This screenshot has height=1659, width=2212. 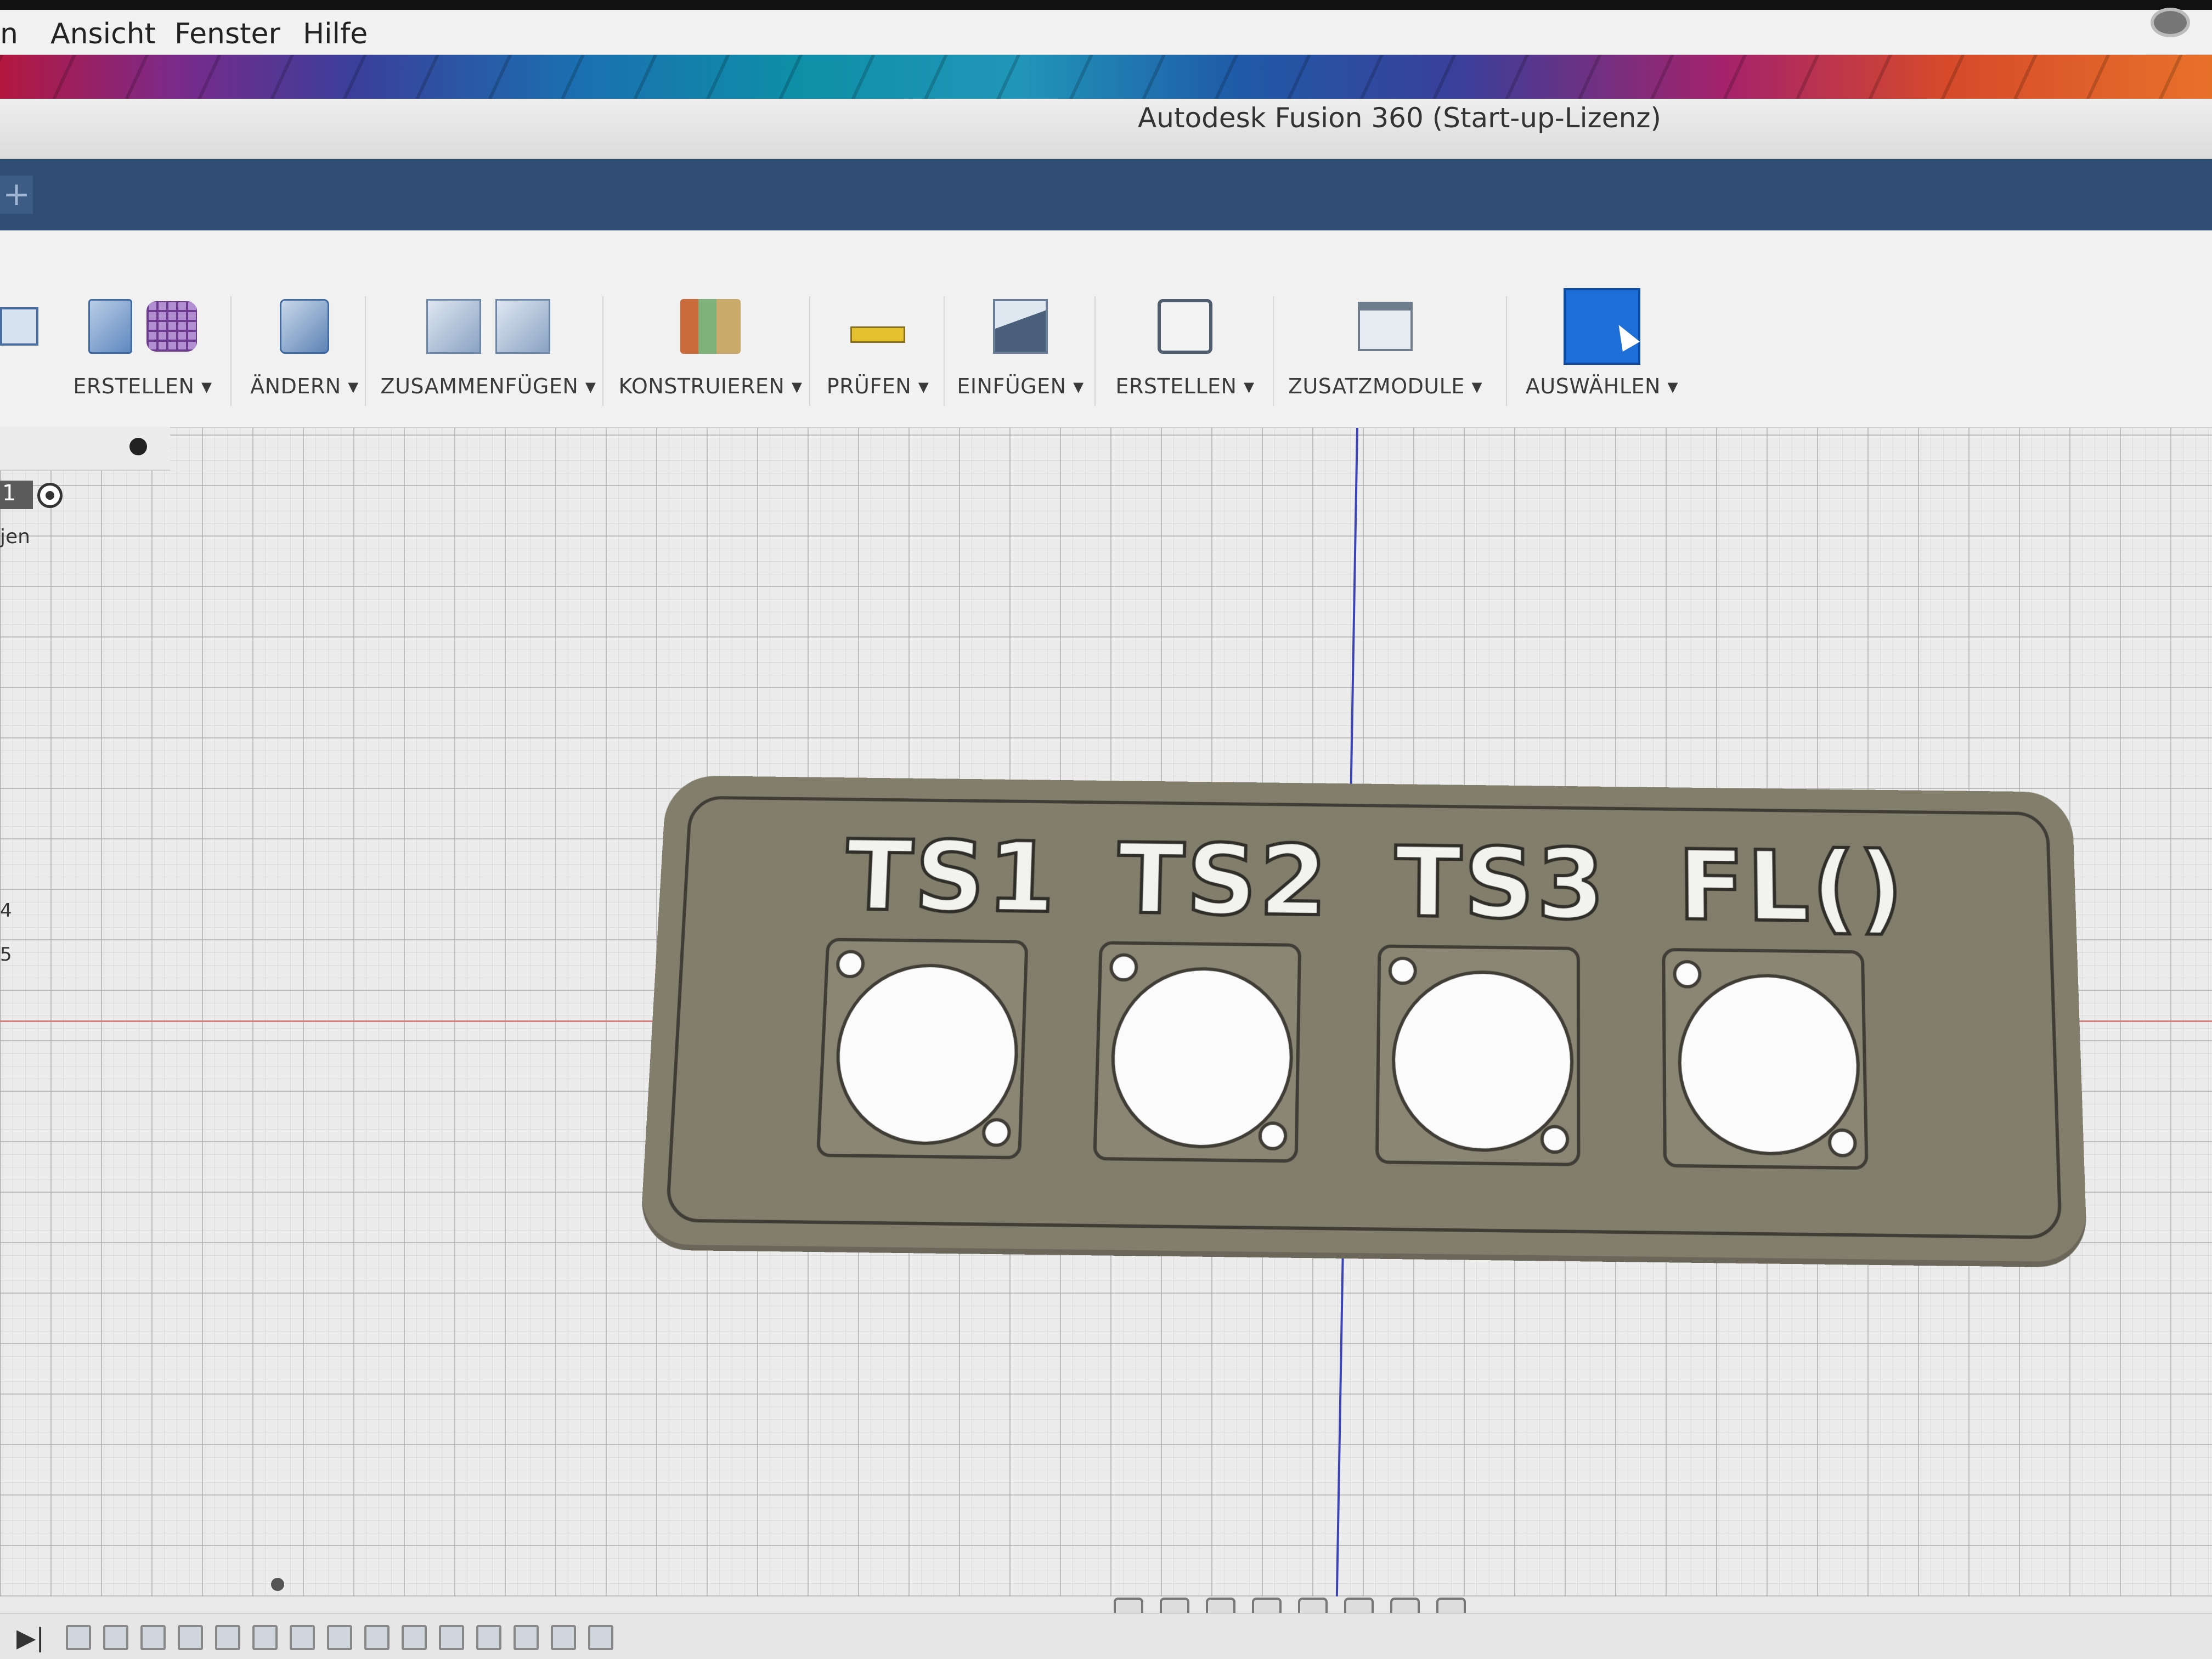 I want to click on measure-icon, so click(x=878, y=334).